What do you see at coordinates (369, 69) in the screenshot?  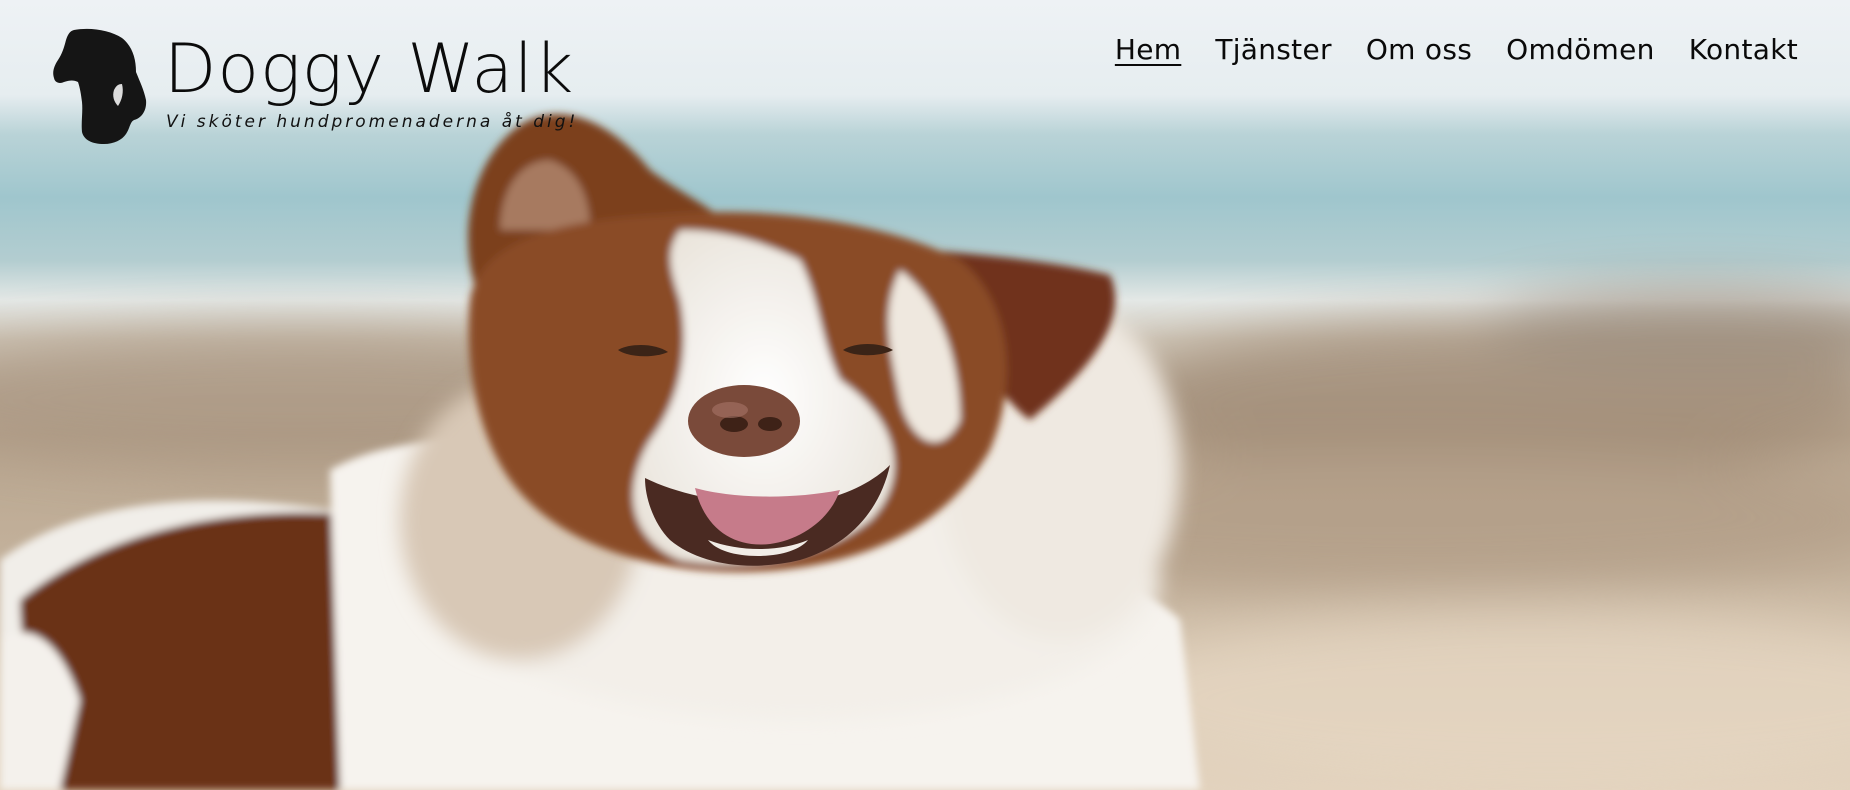 I see `site-title: Doggy Walk` at bounding box center [369, 69].